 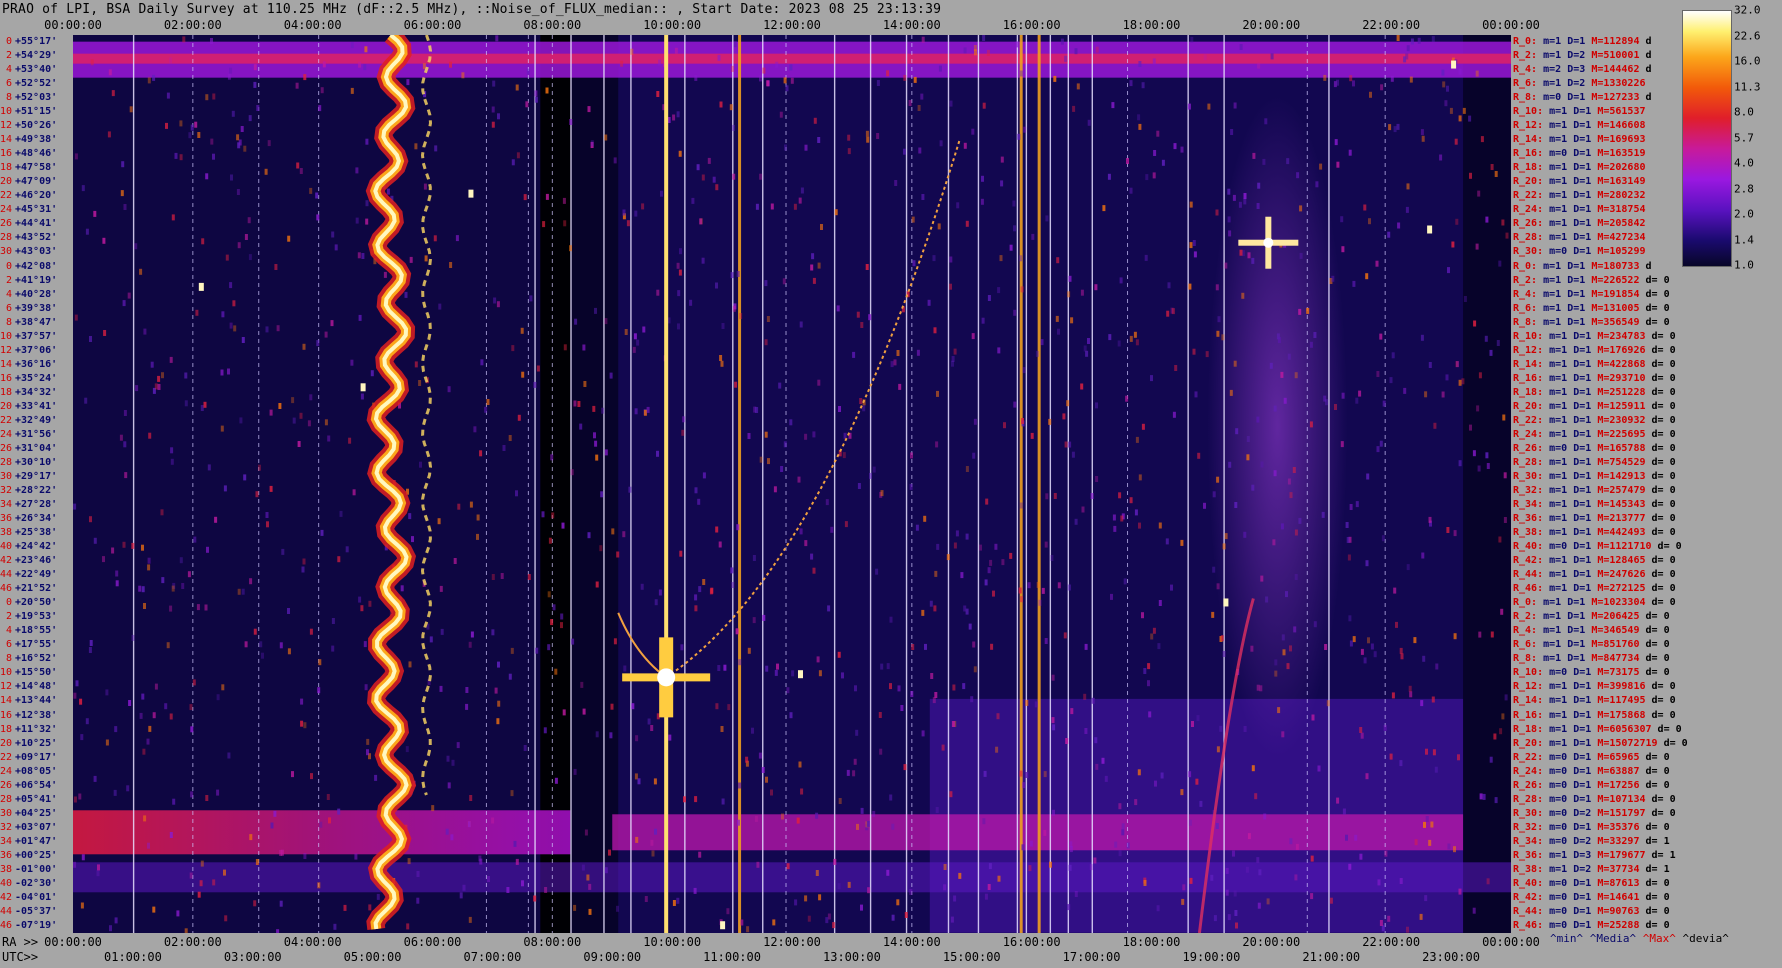 I want to click on declination-row: 38 +25°38', so click(x=28, y=533).